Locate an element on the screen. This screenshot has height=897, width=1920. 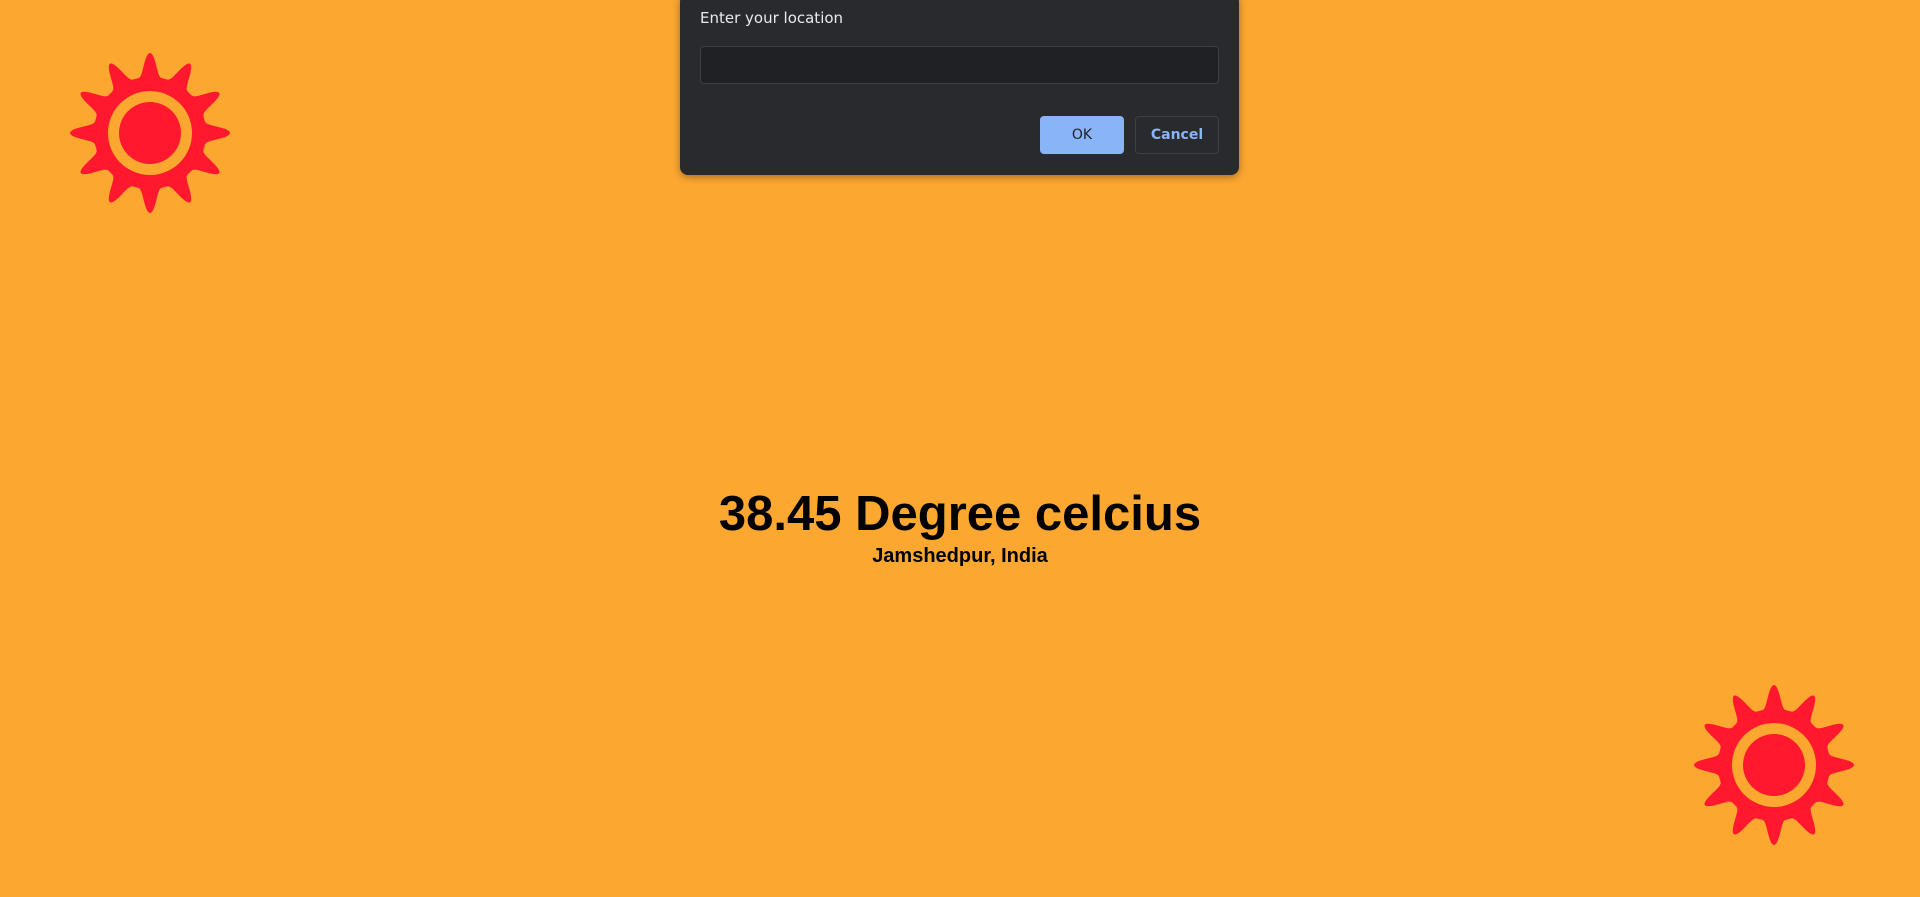
location-label: Jamshedpur, India is located at coordinates (960, 556).